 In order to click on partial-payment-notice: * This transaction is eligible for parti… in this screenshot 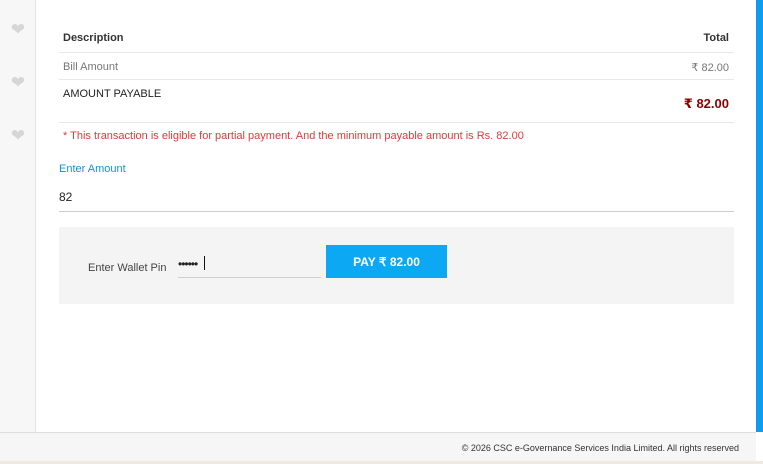, I will do `click(293, 136)`.